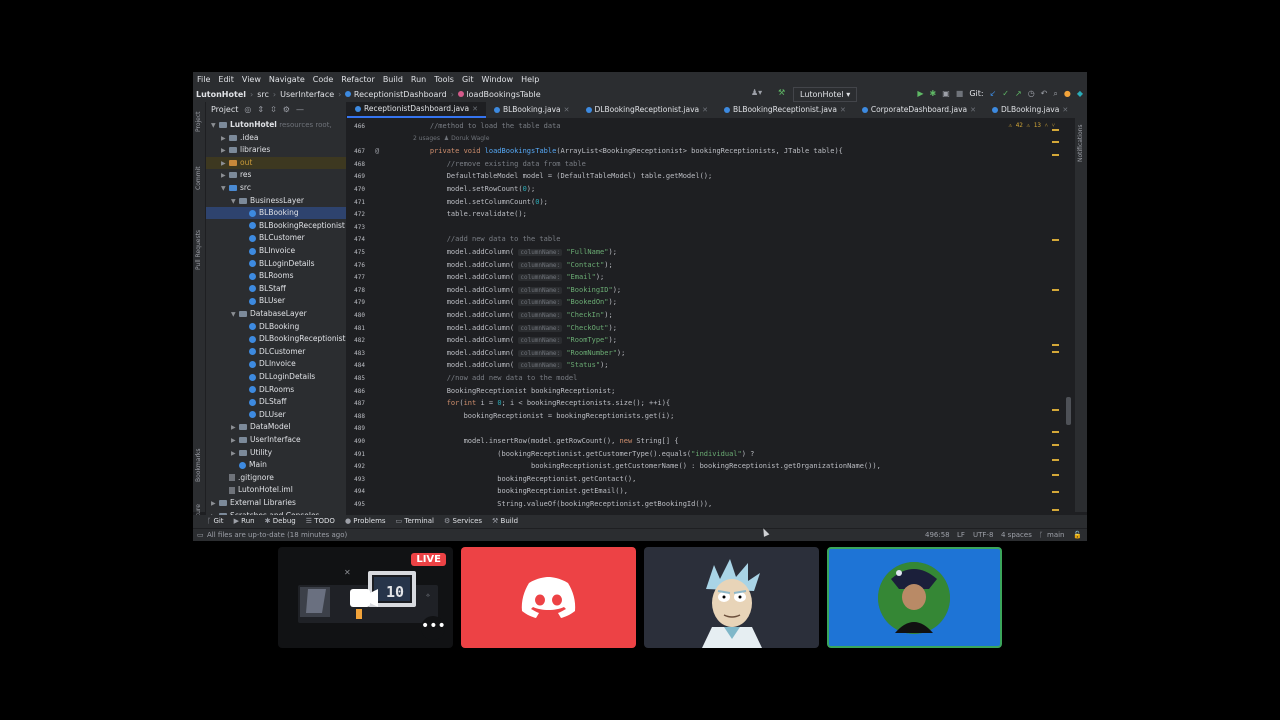 The width and height of the screenshot is (1280, 720). What do you see at coordinates (1056, 535) in the screenshot?
I see `git-branch: main` at bounding box center [1056, 535].